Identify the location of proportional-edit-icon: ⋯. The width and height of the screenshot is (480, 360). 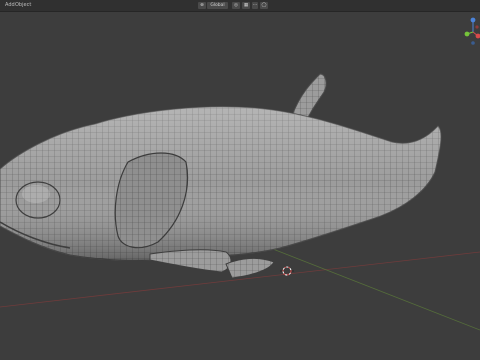
(255, 5).